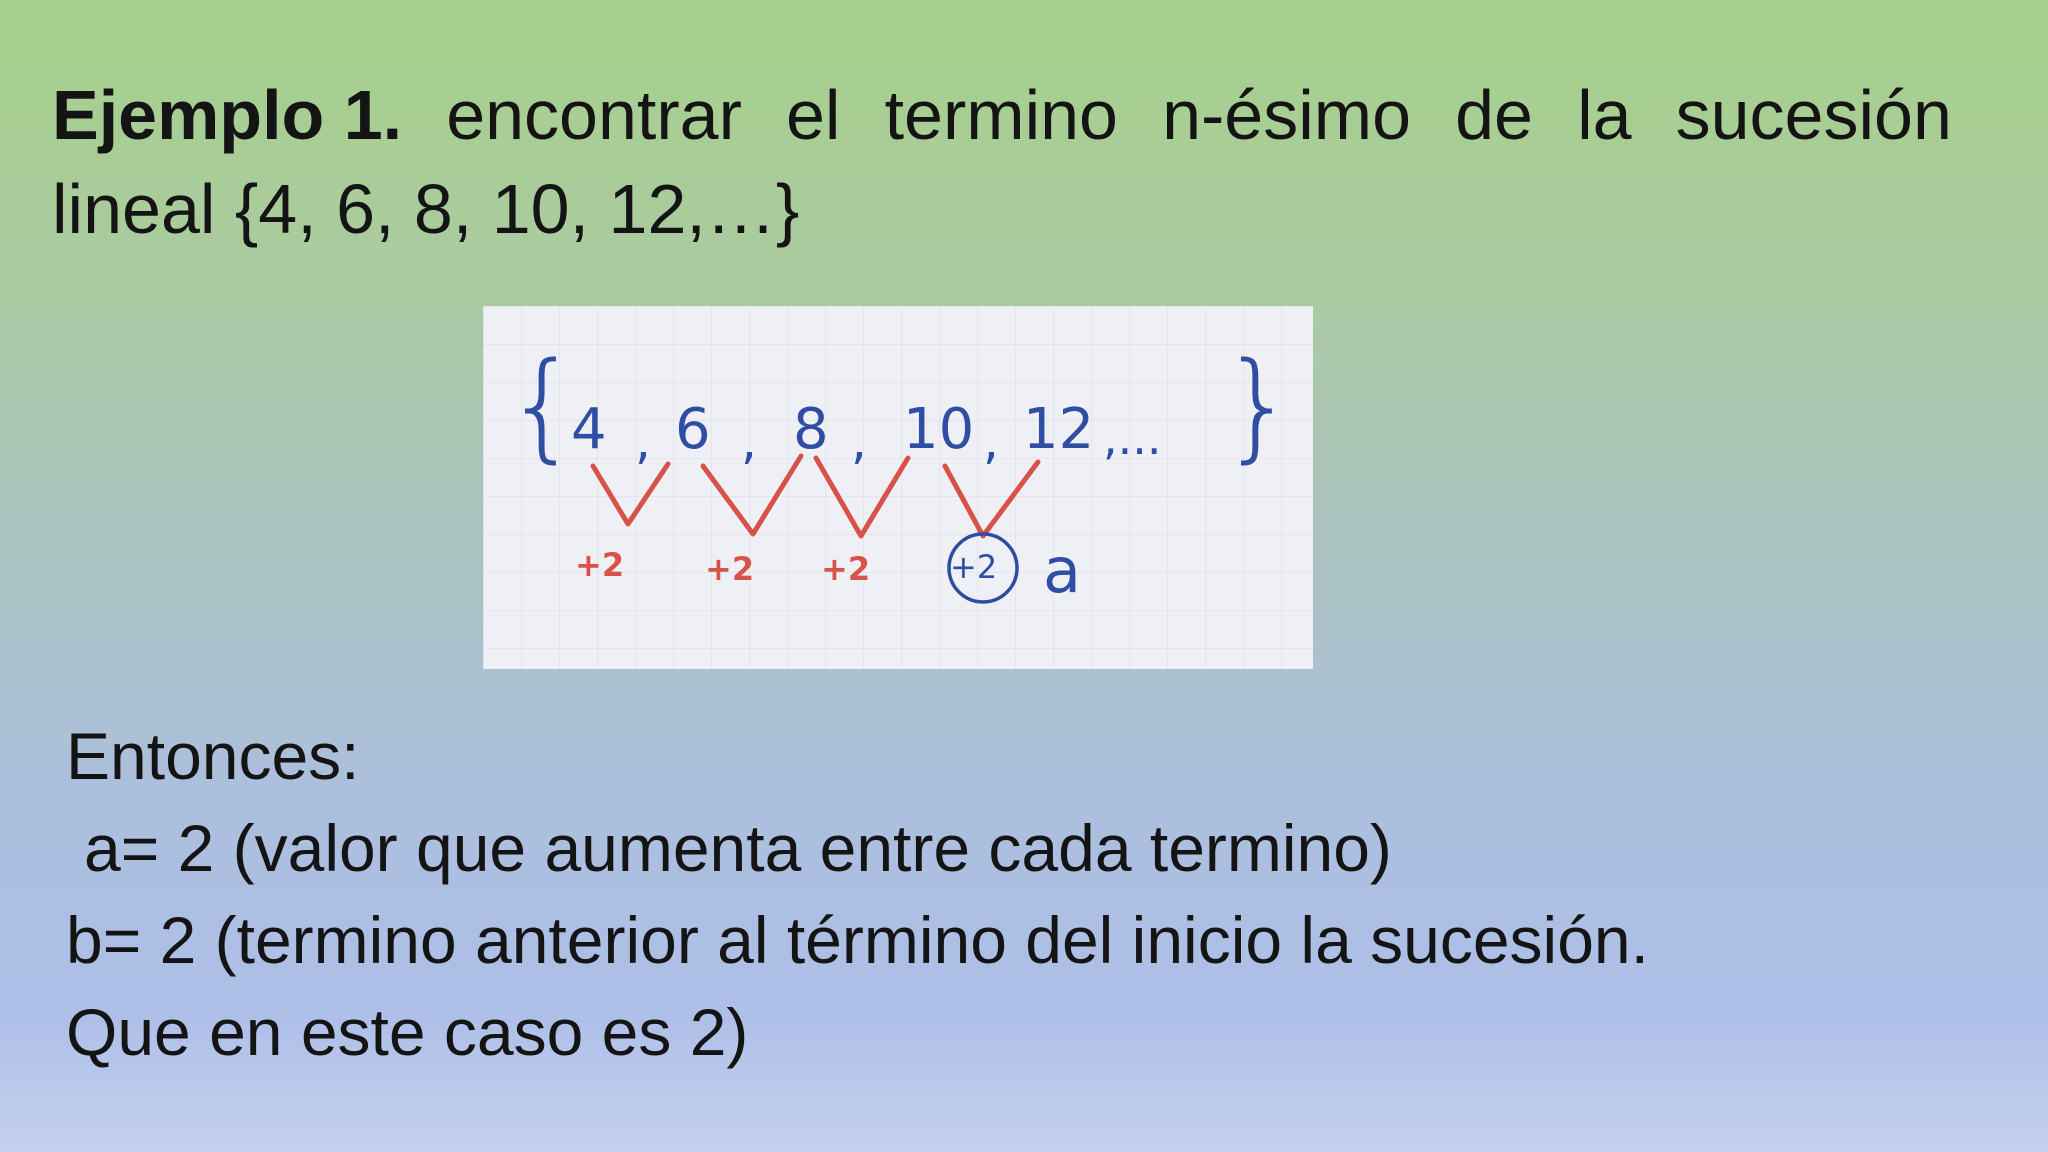  What do you see at coordinates (693, 429) in the screenshot?
I see `sequence-term: 6` at bounding box center [693, 429].